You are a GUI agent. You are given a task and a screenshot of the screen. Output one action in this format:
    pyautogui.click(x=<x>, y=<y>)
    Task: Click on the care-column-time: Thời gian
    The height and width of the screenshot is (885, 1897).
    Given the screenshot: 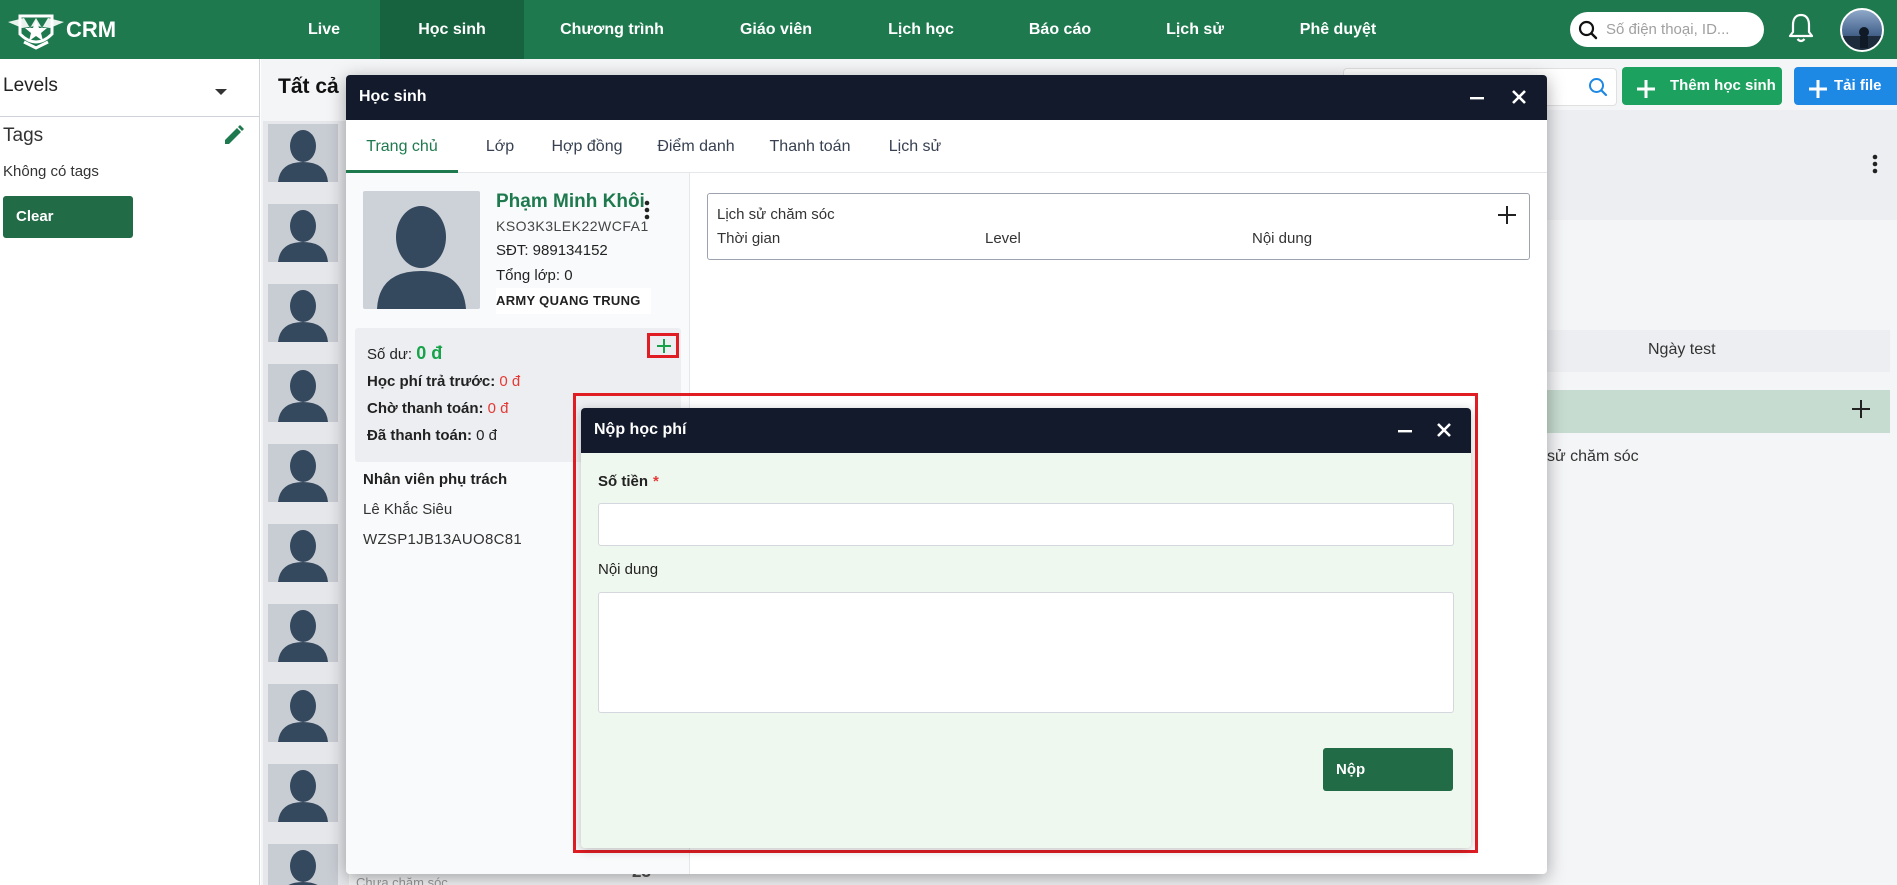 What is the action you would take?
    pyautogui.click(x=749, y=238)
    